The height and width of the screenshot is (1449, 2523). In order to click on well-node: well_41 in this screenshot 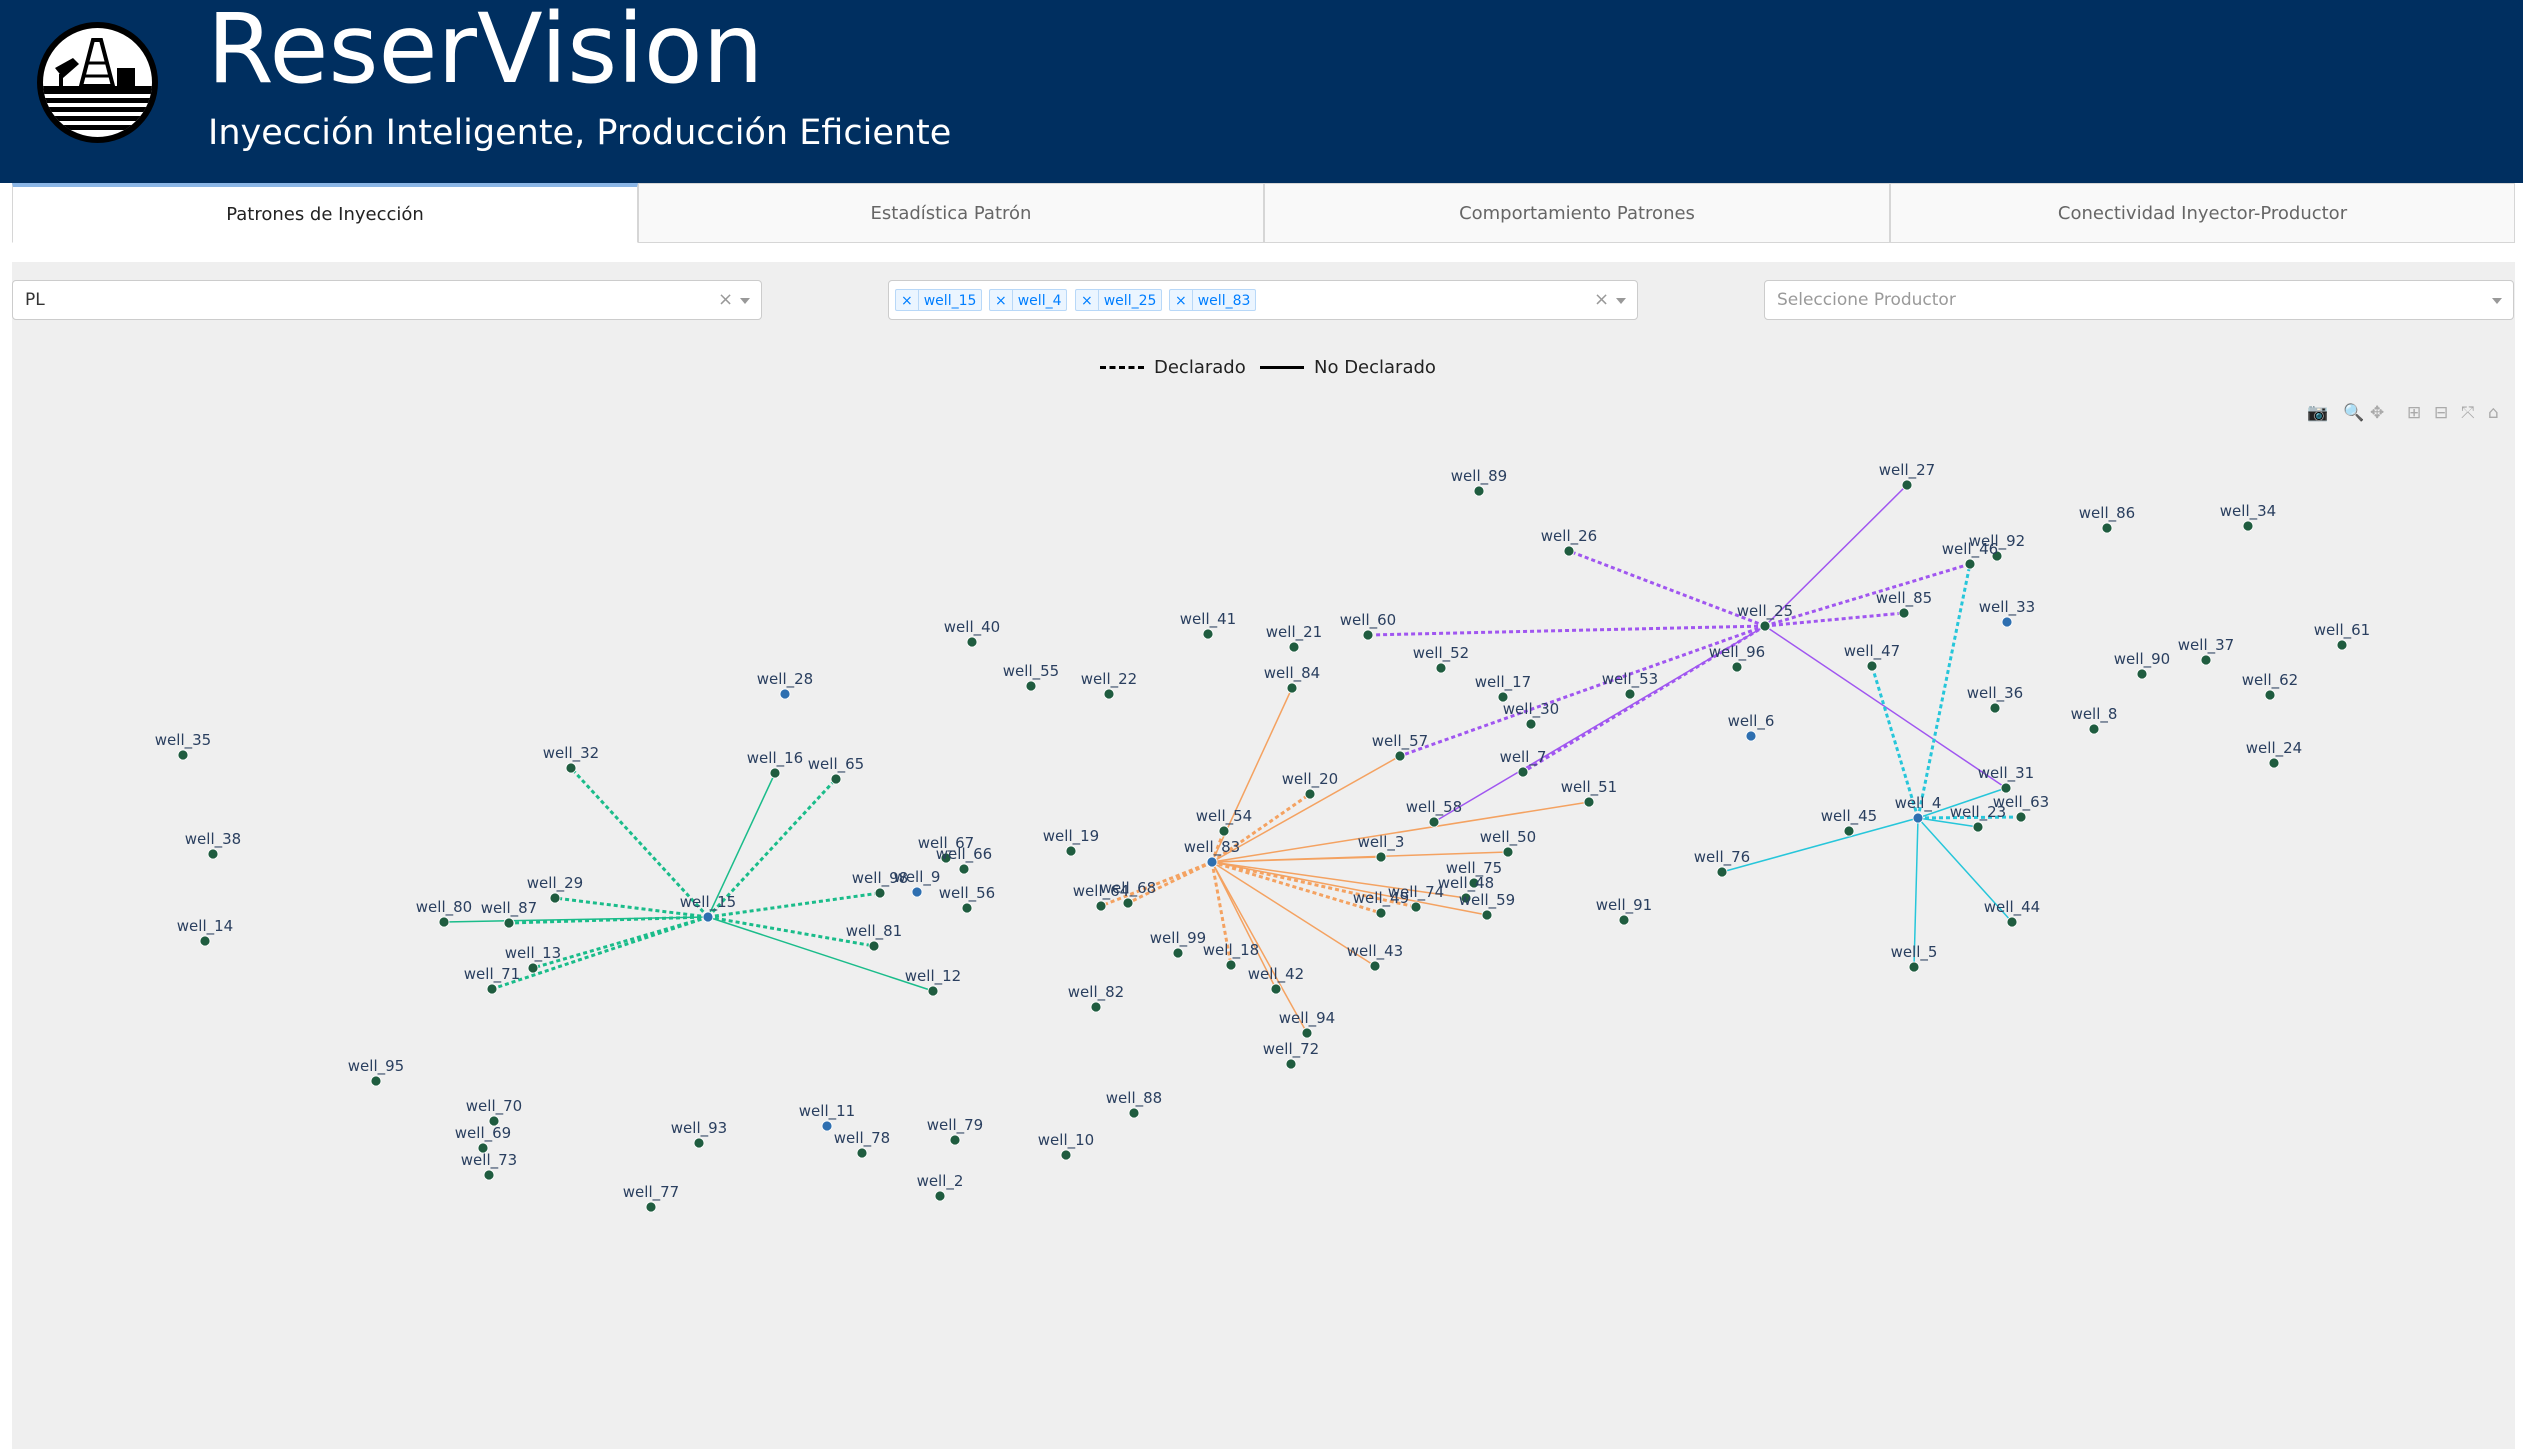, I will do `click(1208, 625)`.